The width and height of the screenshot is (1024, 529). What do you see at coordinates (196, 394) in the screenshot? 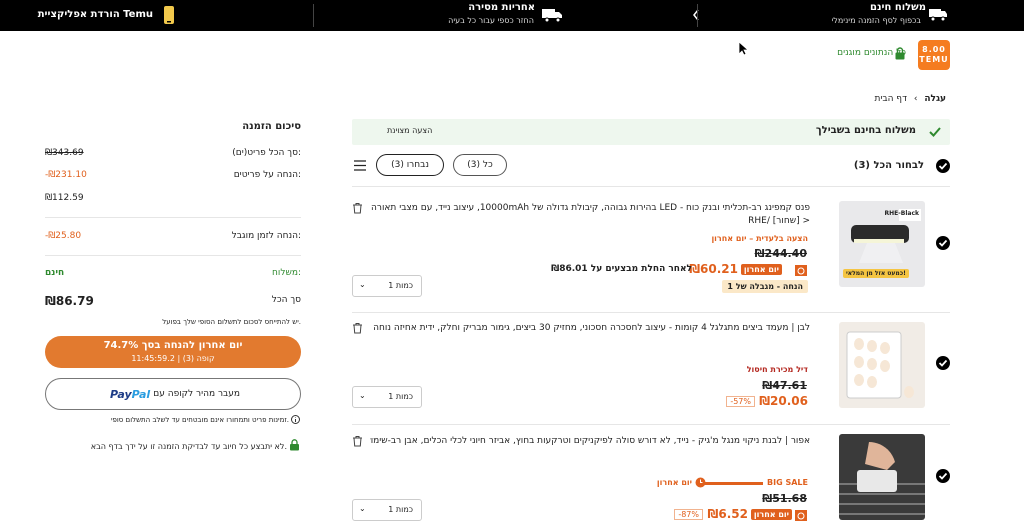
I see `paypal-text: מעבר מהיר לקופה עם` at bounding box center [196, 394].